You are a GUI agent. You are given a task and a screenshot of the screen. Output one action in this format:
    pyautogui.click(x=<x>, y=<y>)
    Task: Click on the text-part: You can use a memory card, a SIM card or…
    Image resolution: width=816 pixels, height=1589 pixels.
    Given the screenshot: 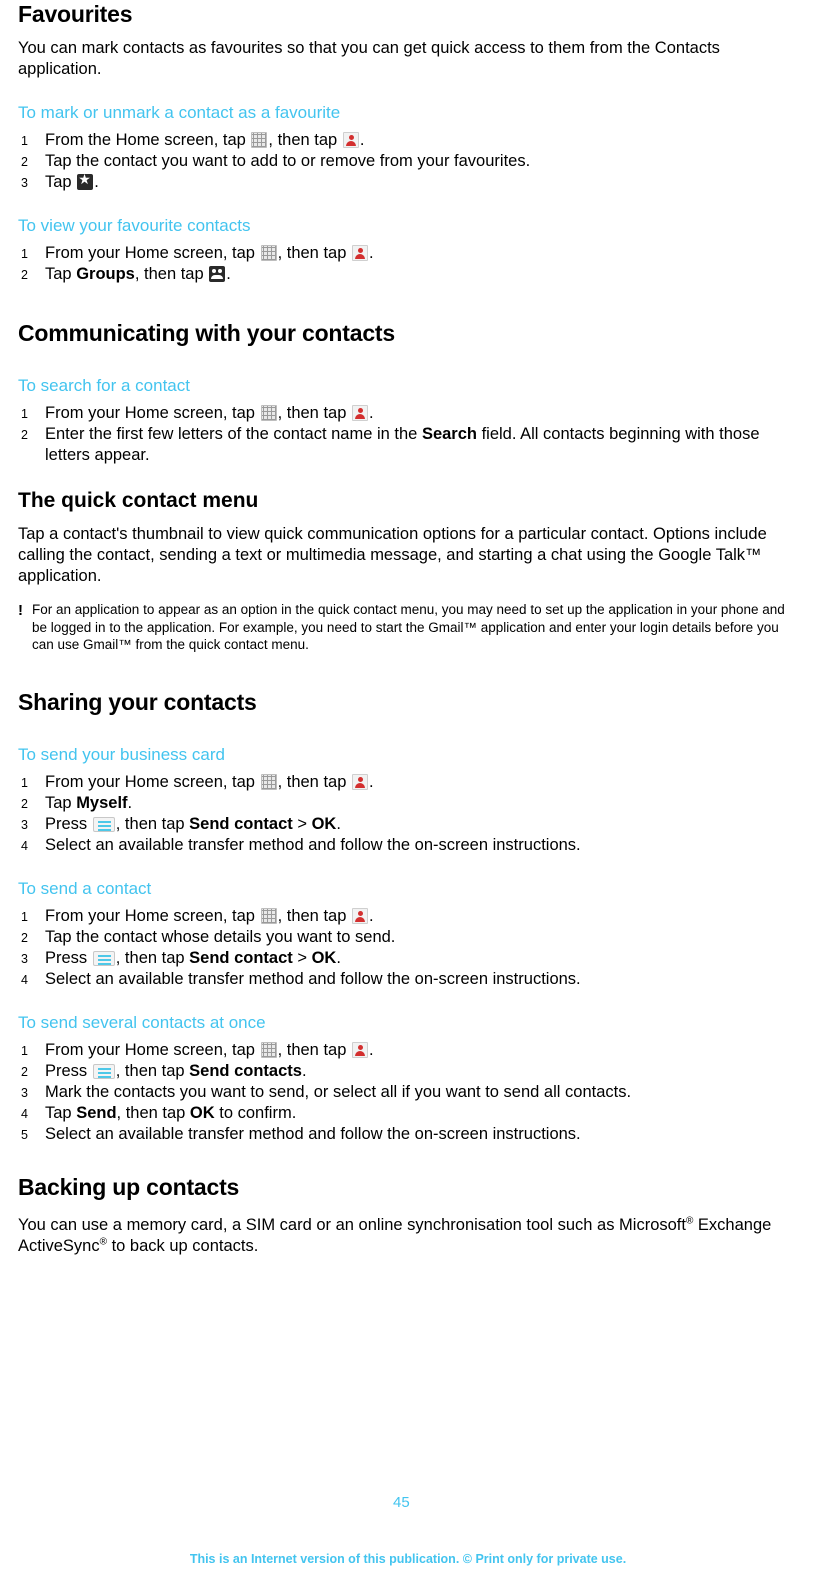 What is the action you would take?
    pyautogui.click(x=352, y=1224)
    